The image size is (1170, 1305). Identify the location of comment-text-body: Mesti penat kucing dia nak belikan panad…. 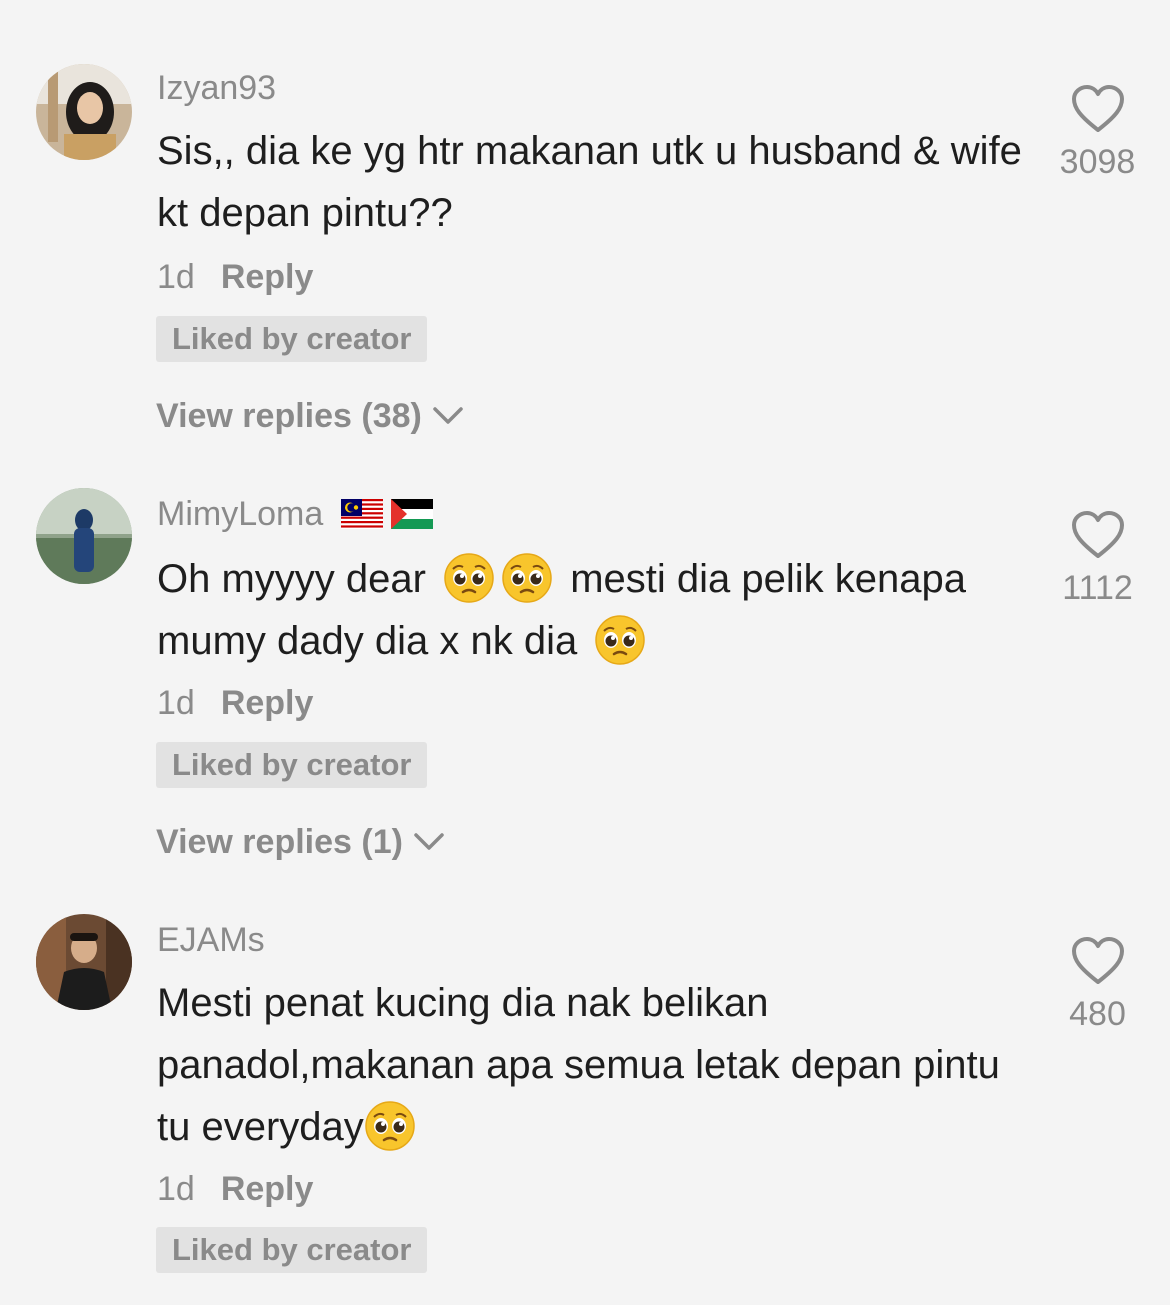
(578, 1065).